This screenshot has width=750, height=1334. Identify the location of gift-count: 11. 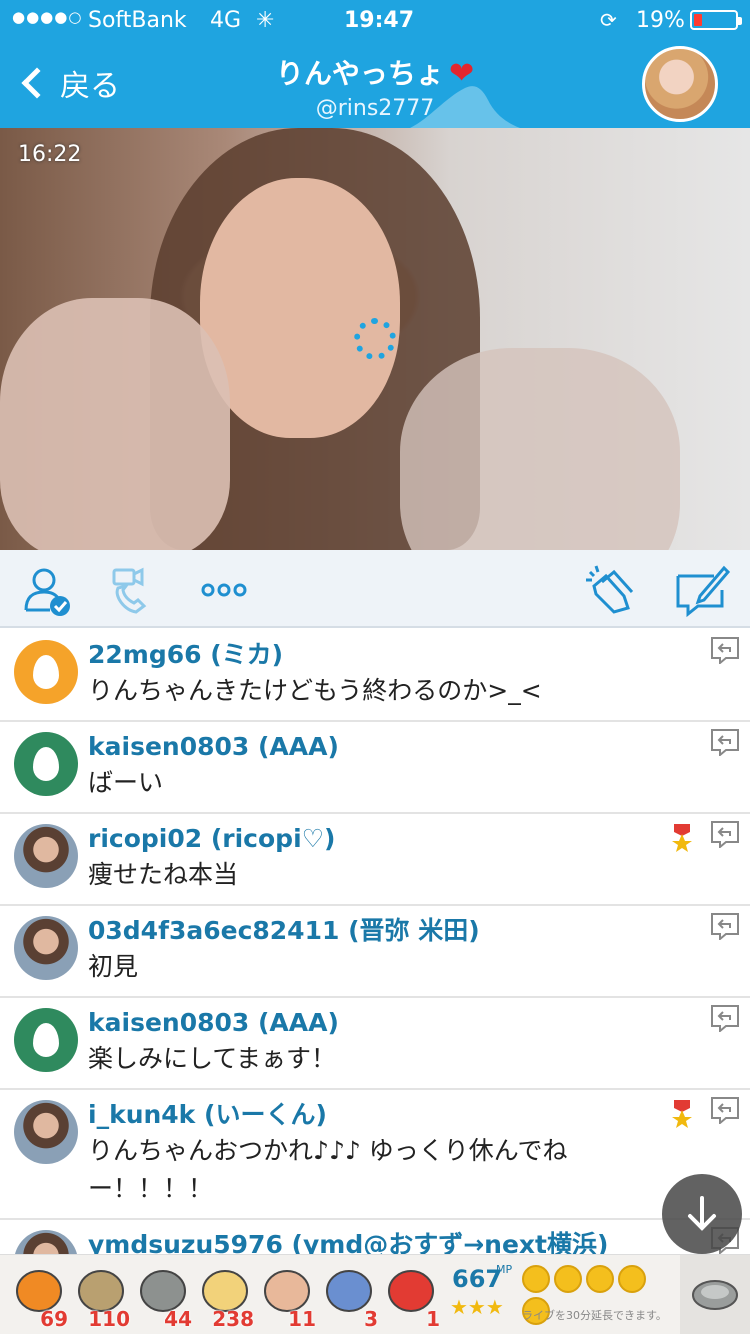
(302, 1319).